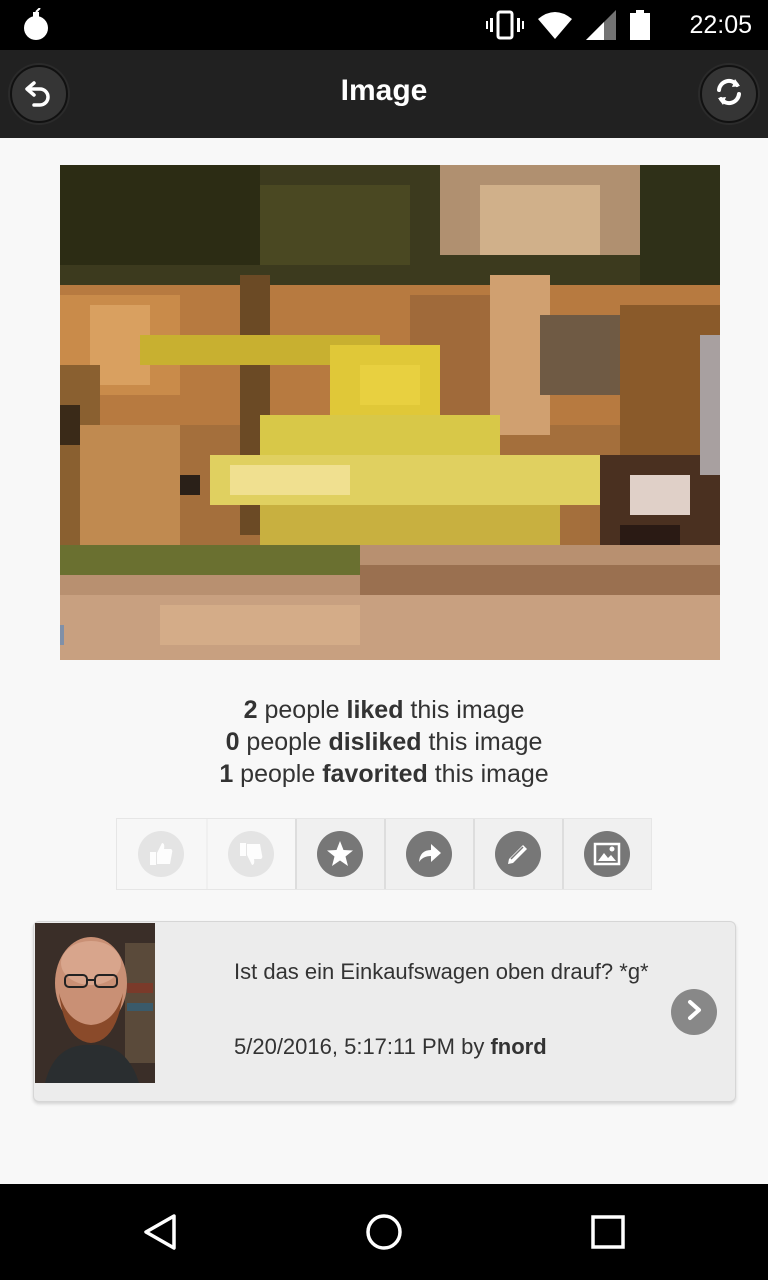  I want to click on share-icon, so click(429, 854).